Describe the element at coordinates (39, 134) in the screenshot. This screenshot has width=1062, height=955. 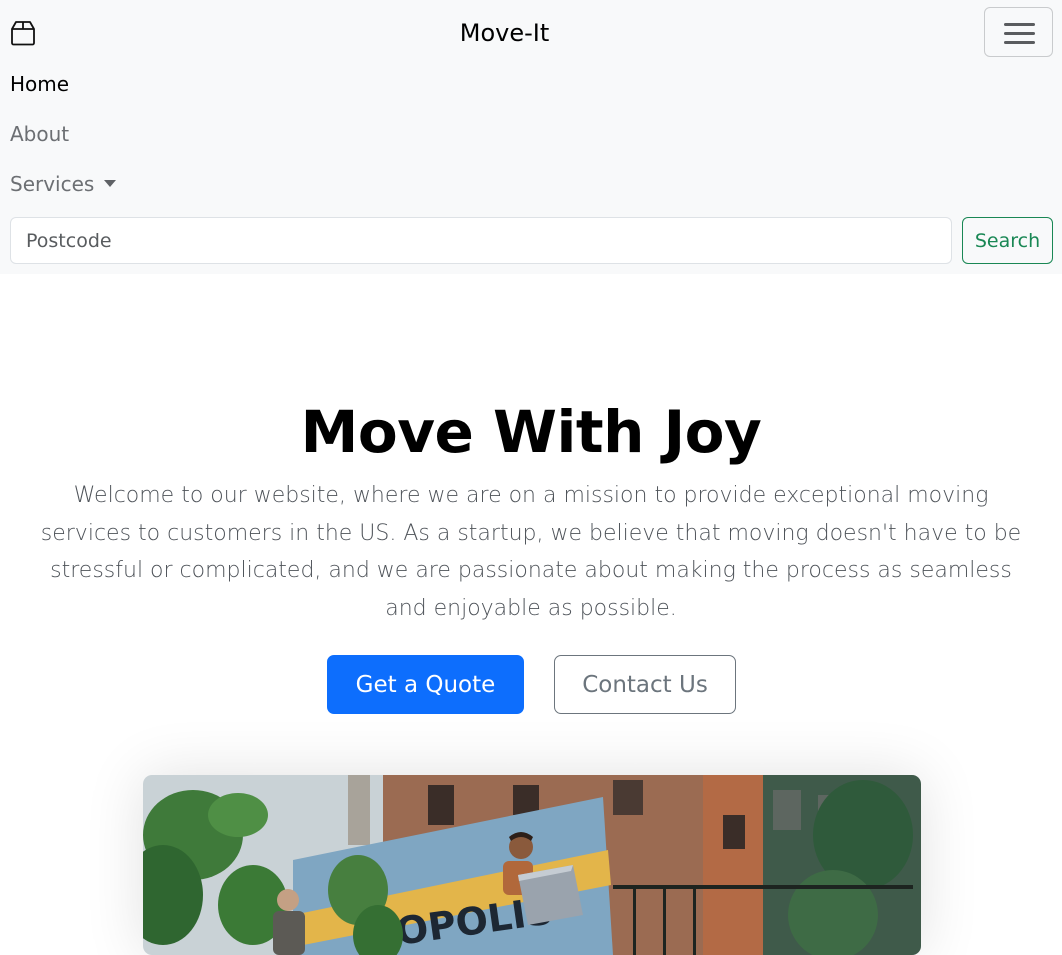
I see `nav-link-about: About` at that location.